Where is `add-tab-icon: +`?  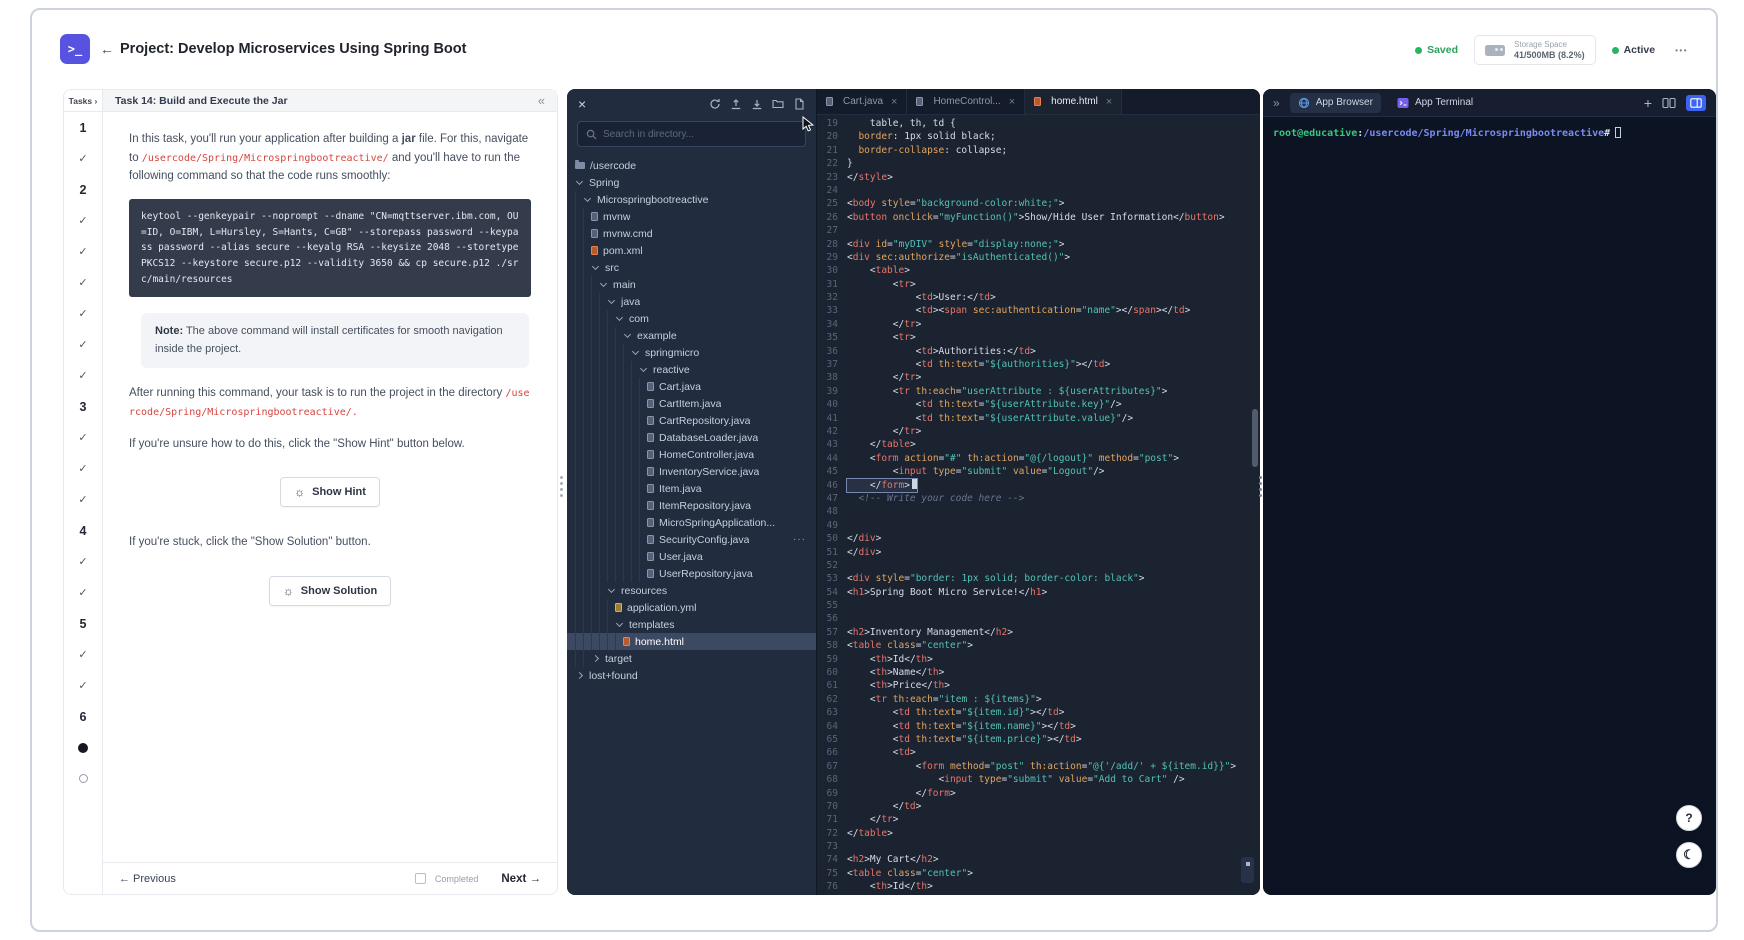 add-tab-icon: + is located at coordinates (1648, 103).